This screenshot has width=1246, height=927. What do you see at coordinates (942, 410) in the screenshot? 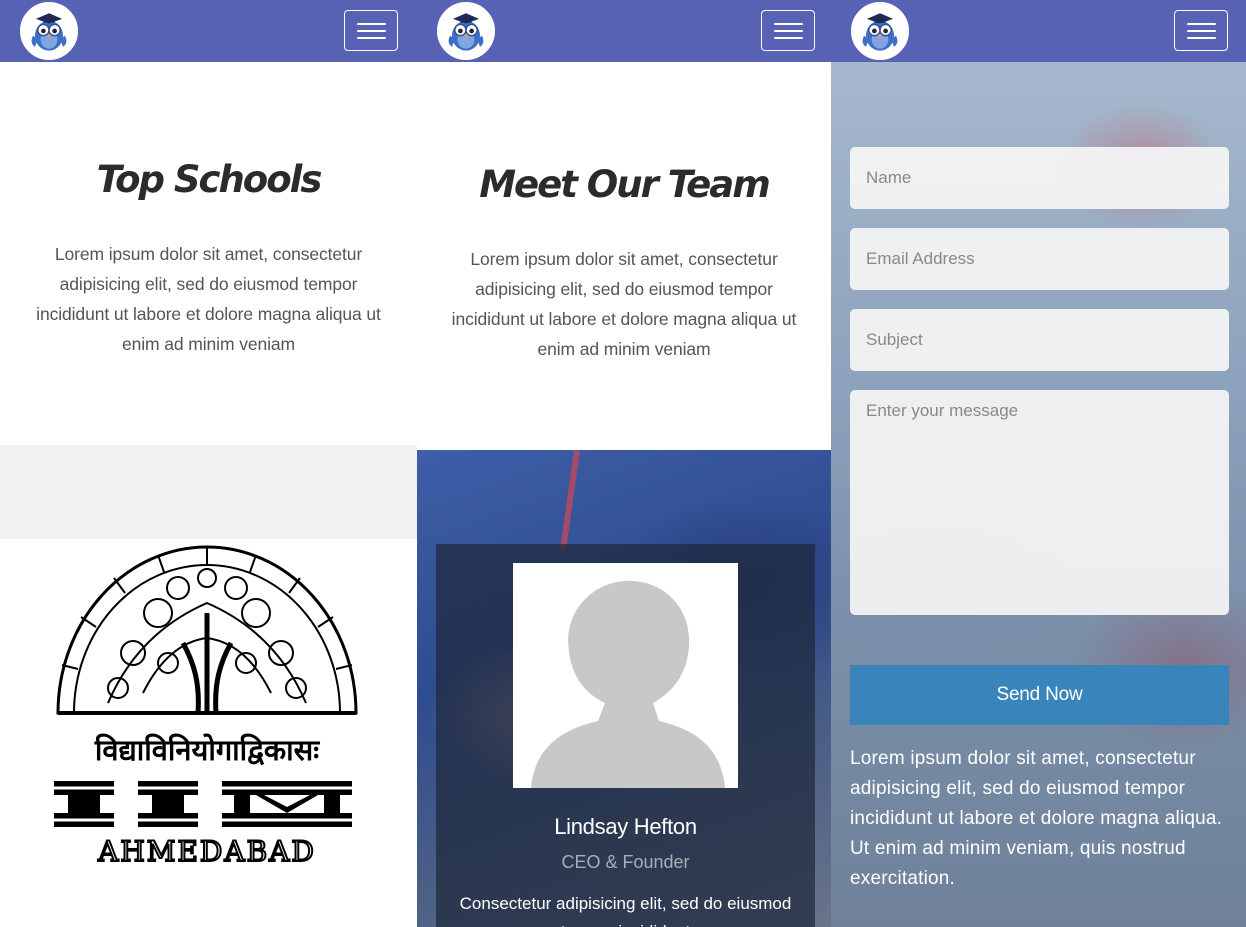
I see `message-placeholder: Enter your message` at bounding box center [942, 410].